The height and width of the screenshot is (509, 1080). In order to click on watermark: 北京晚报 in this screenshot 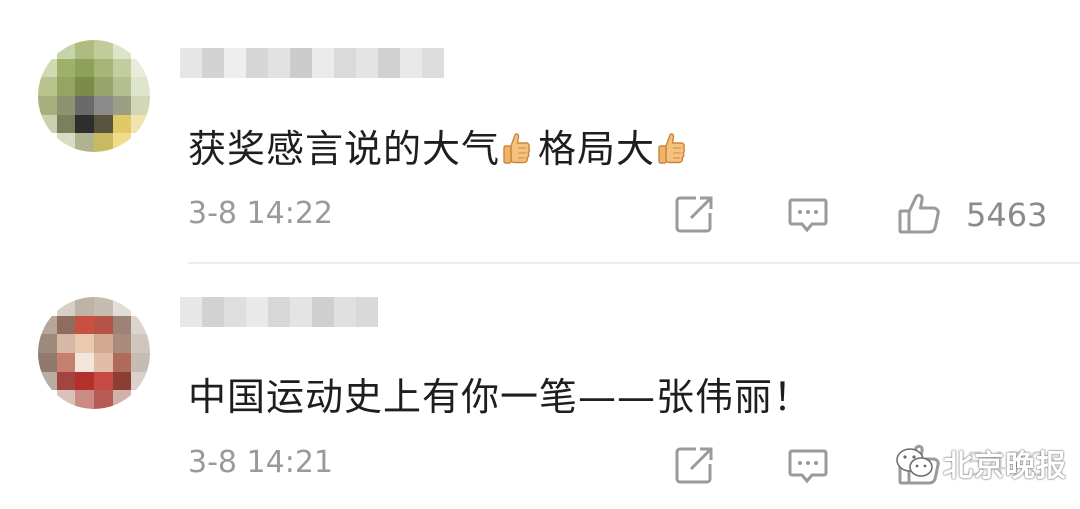, I will do `click(981, 463)`.